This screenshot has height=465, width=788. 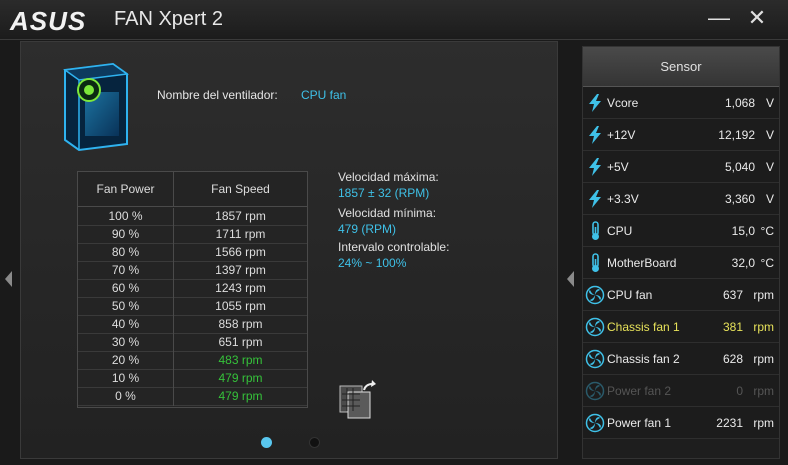 I want to click on table-row: 40 % 858 rpm, so click(x=192, y=325).